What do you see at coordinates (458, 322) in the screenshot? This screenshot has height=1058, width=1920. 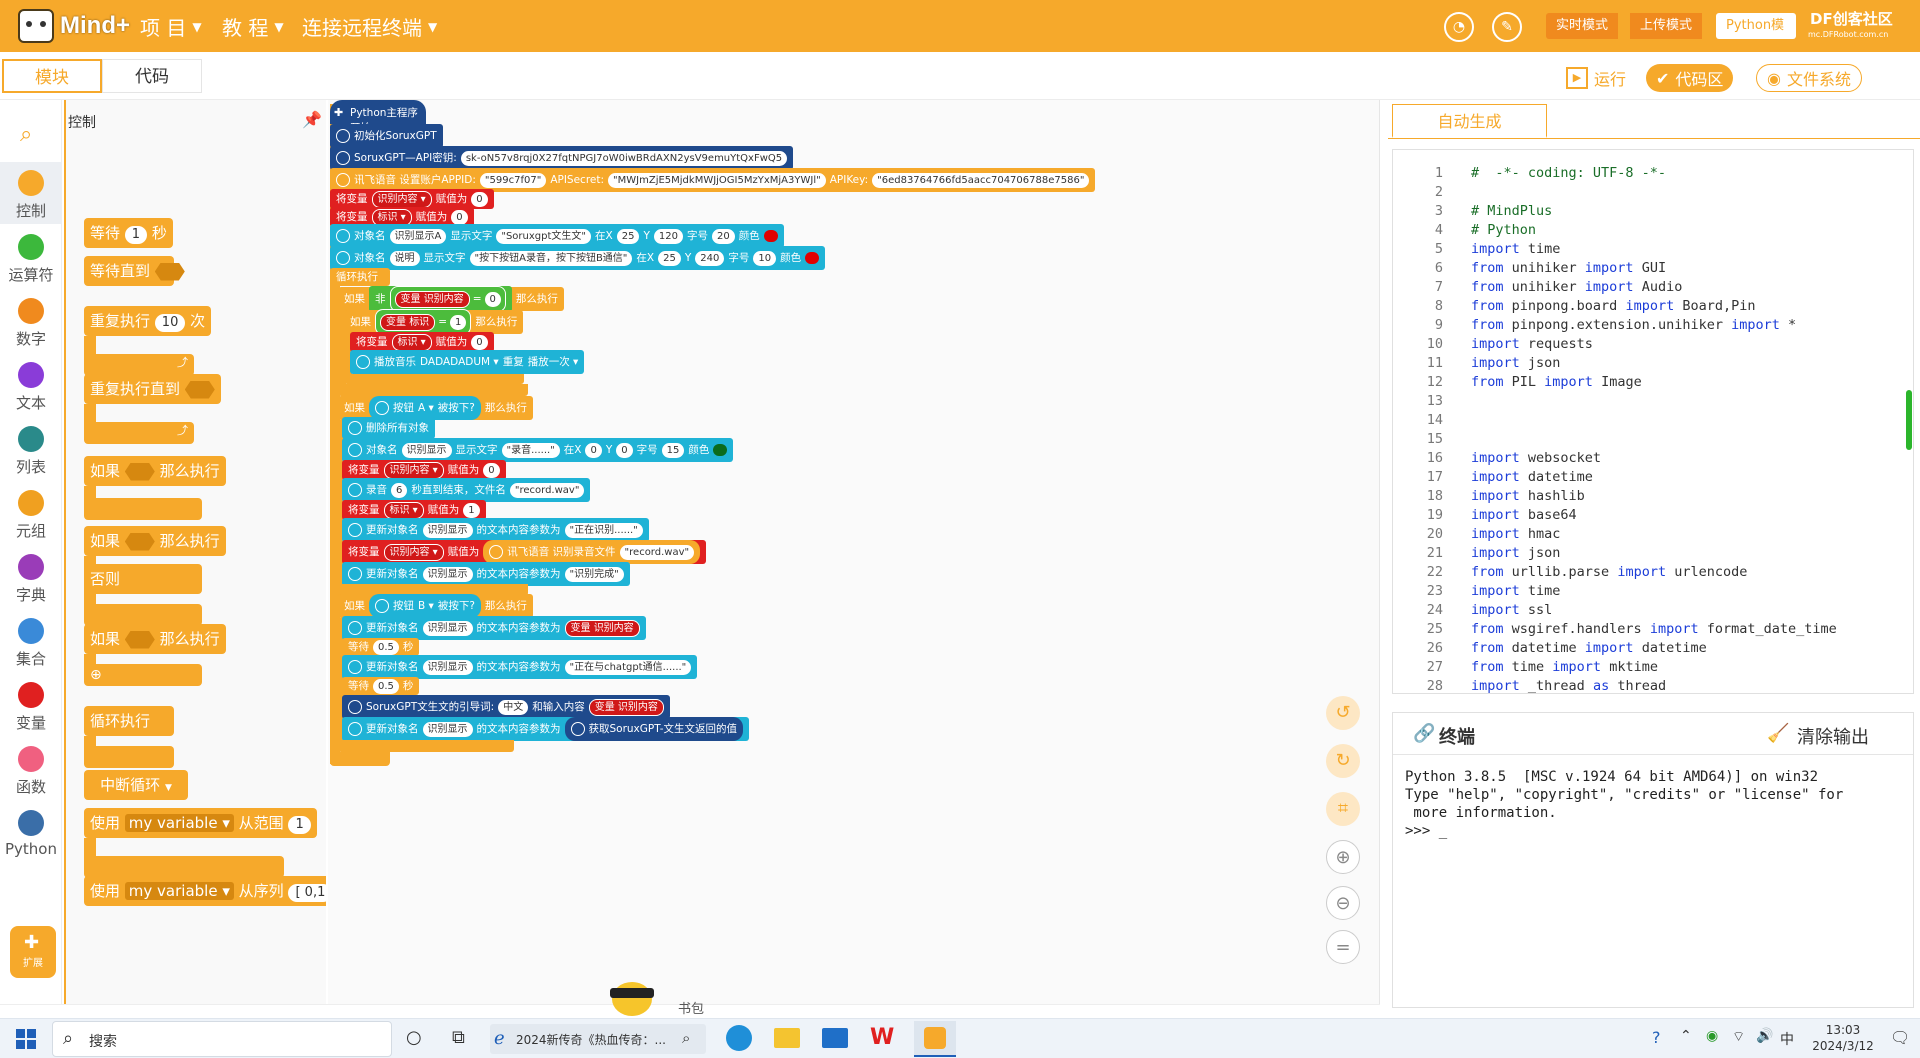 I see `value-input: 1` at bounding box center [458, 322].